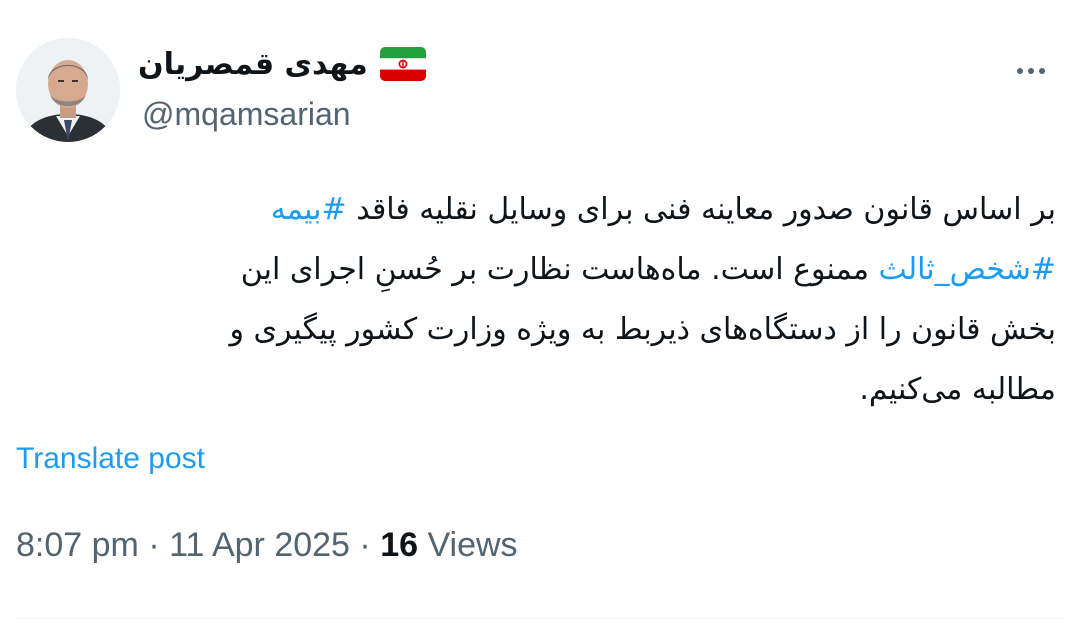  I want to click on post-line: مطالبه می‌کنیم., so click(957, 389).